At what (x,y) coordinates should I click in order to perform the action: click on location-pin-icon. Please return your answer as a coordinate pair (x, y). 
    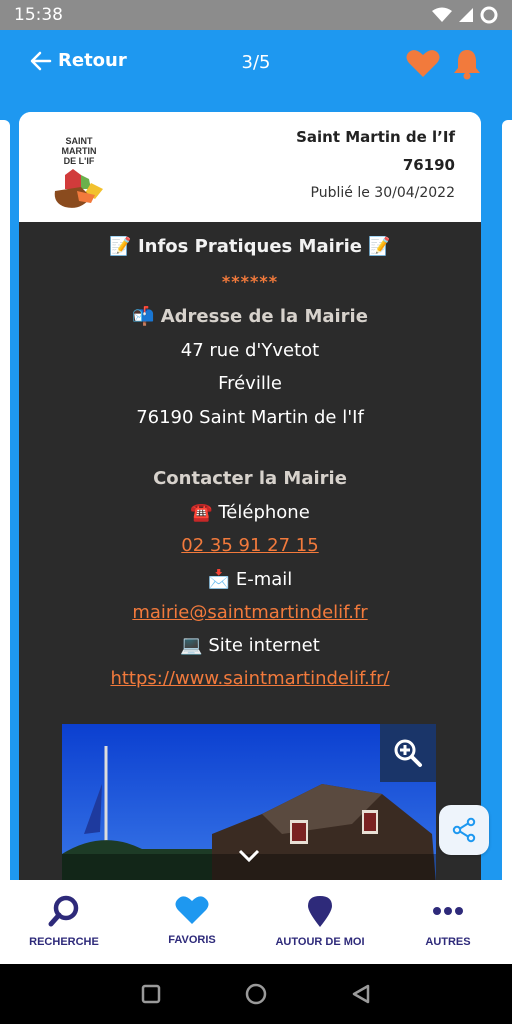
    Looking at the image, I should click on (320, 911).